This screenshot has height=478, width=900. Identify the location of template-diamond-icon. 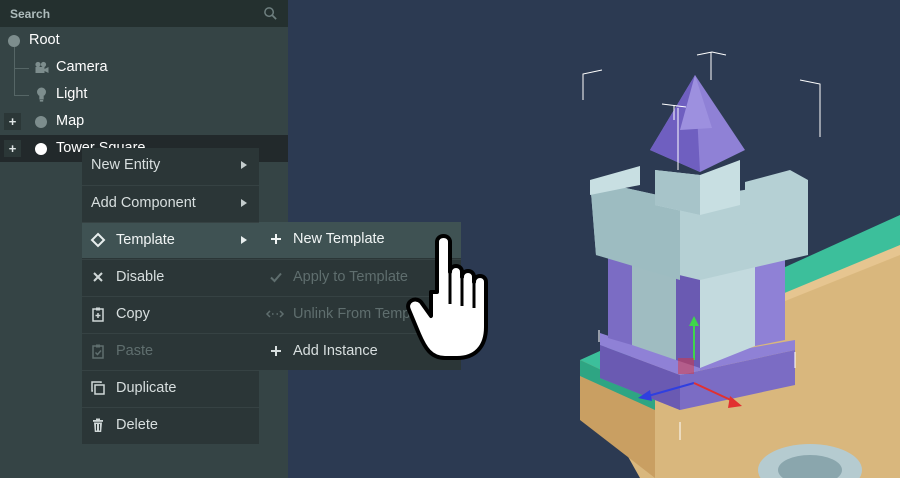
(98, 240).